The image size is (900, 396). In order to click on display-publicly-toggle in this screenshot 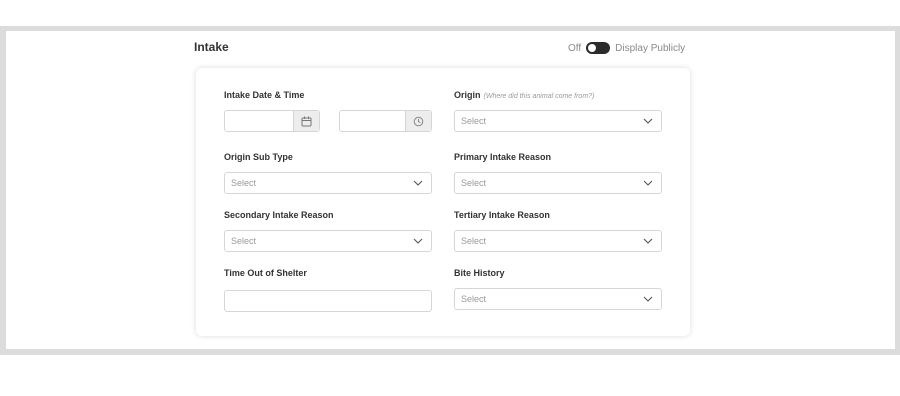, I will do `click(598, 48)`.